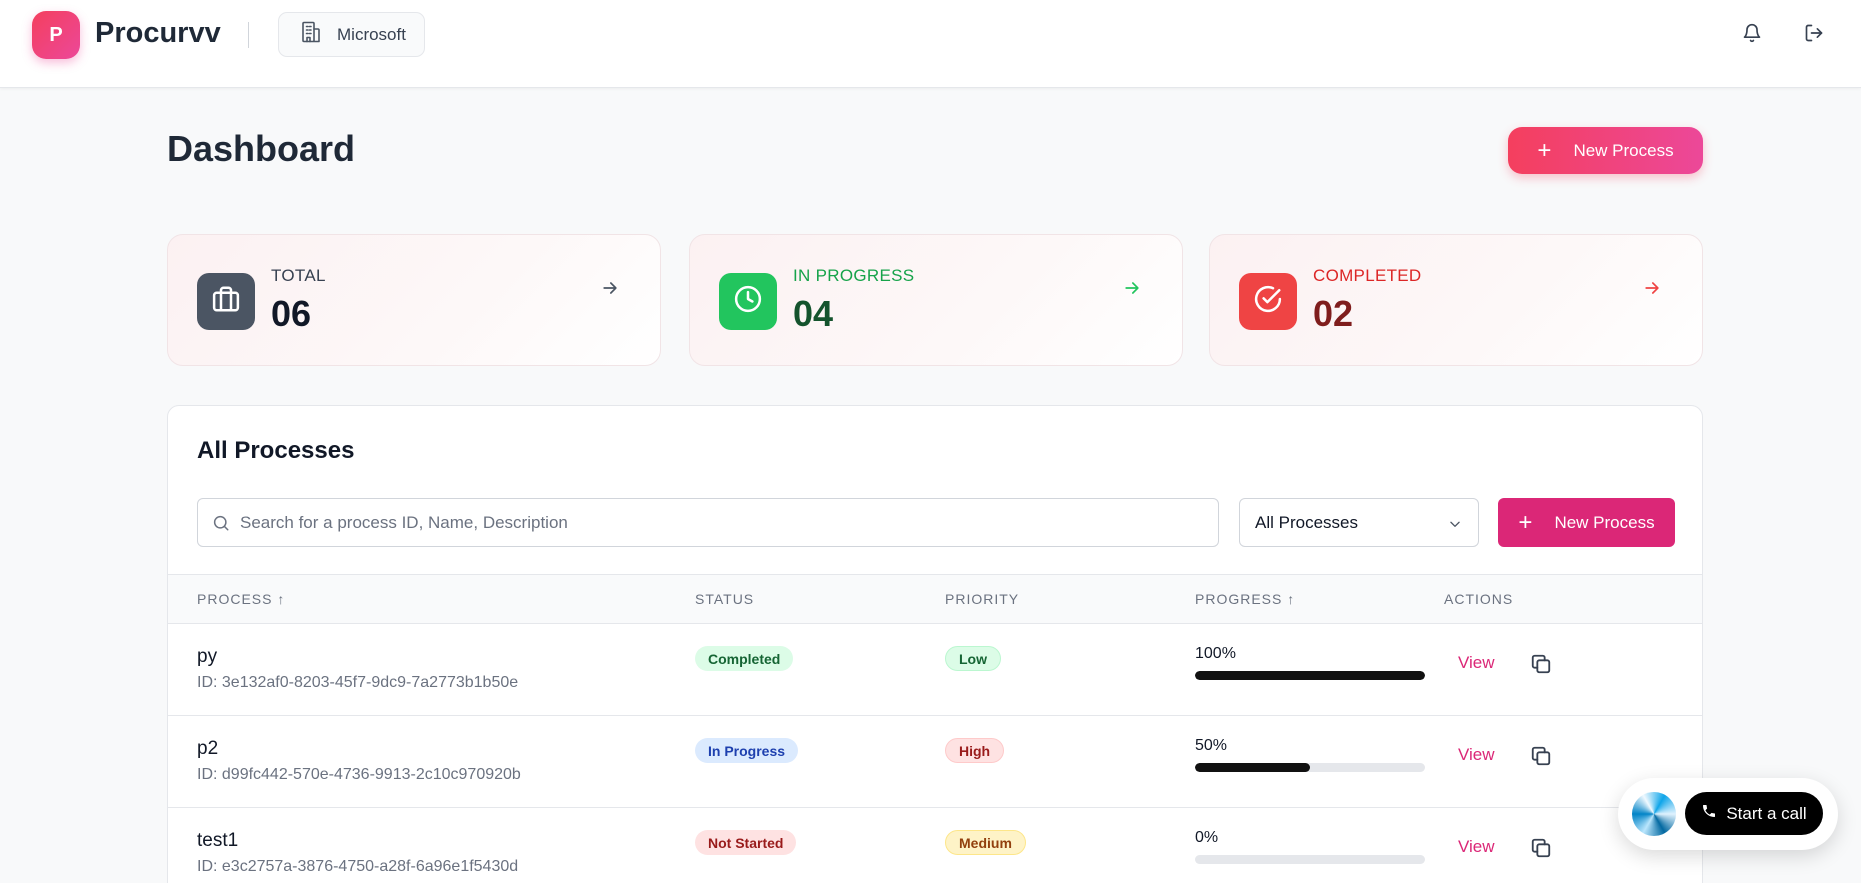  Describe the element at coordinates (1709, 813) in the screenshot. I see `phone-icon` at that location.